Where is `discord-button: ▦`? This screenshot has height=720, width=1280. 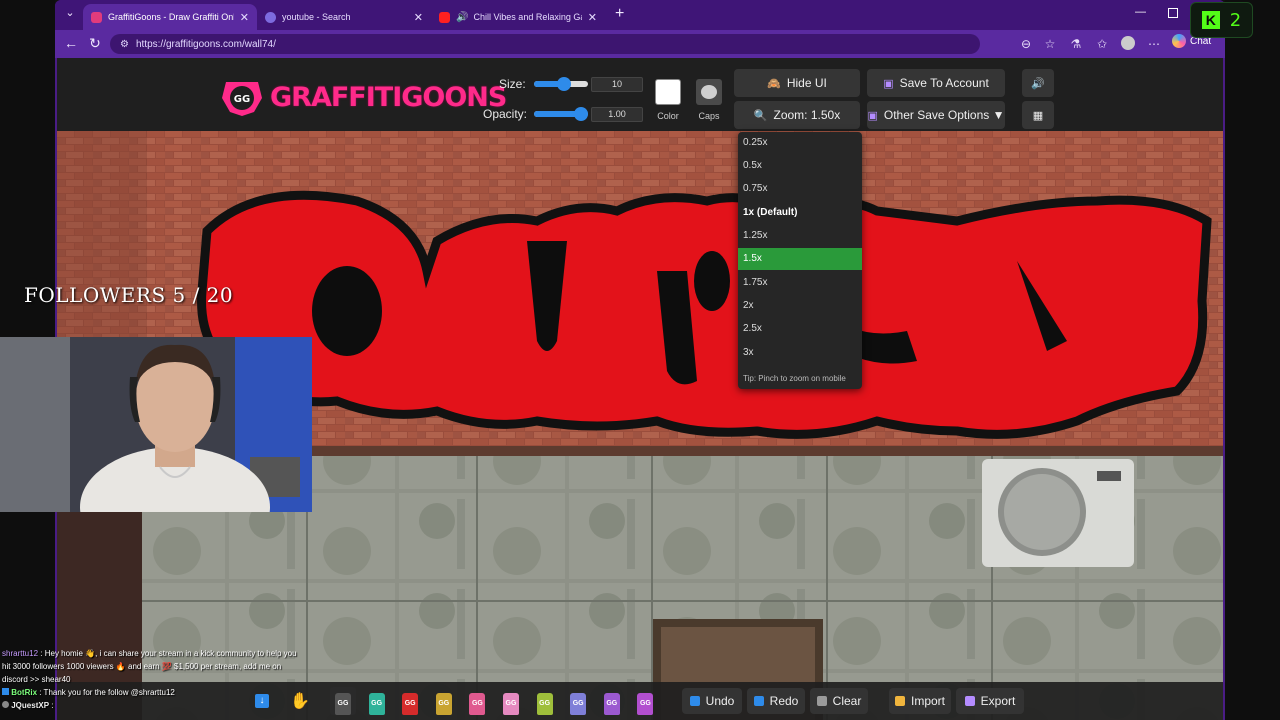
discord-button: ▦ is located at coordinates (1038, 115).